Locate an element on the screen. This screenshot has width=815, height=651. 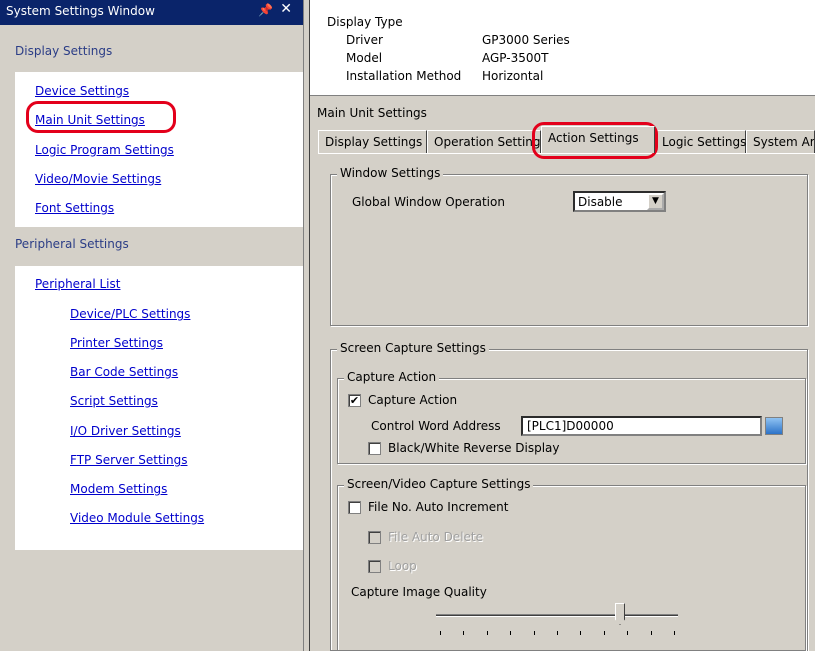
window-title: System Settings Window is located at coordinates (80, 11).